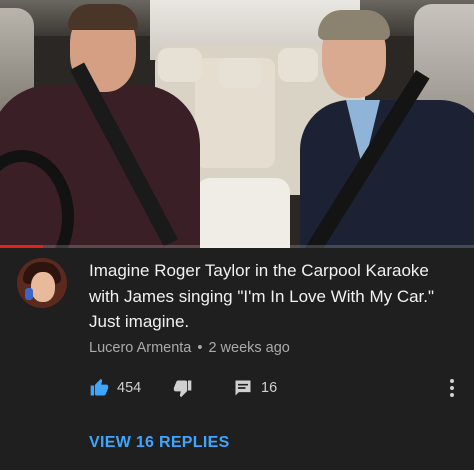 This screenshot has height=470, width=474. Describe the element at coordinates (103, 17) in the screenshot. I see `driver-hair` at that location.